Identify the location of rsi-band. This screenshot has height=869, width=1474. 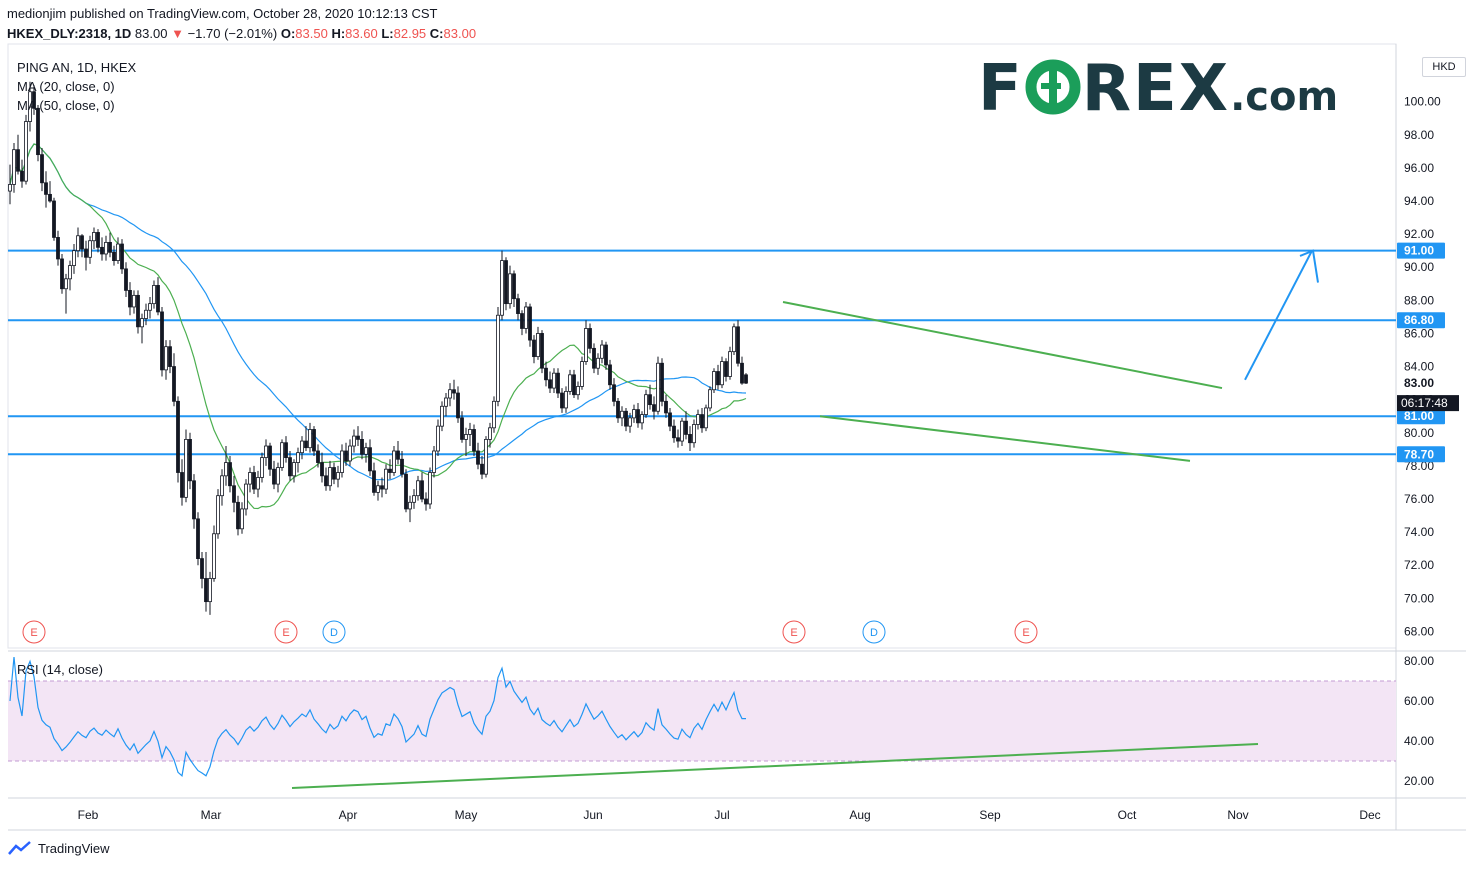
(702, 721).